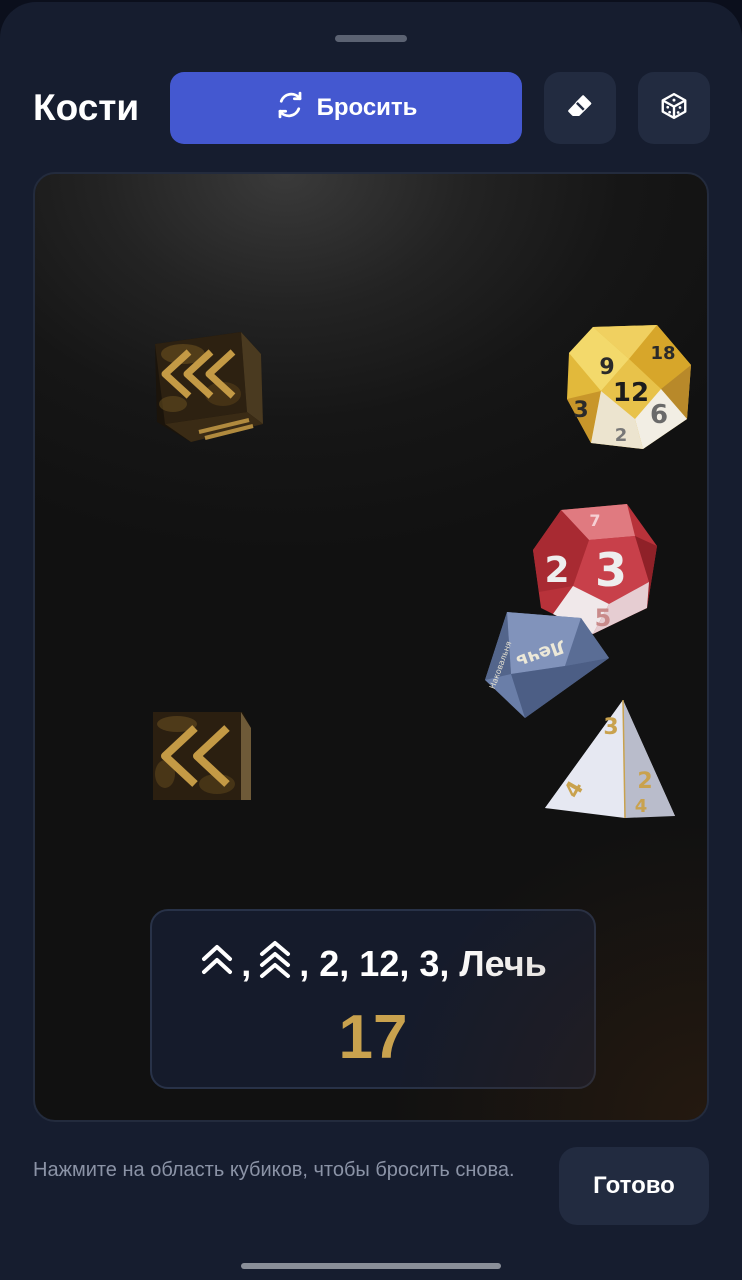 The image size is (742, 1280). I want to click on svg-text: 4, so click(641, 806).